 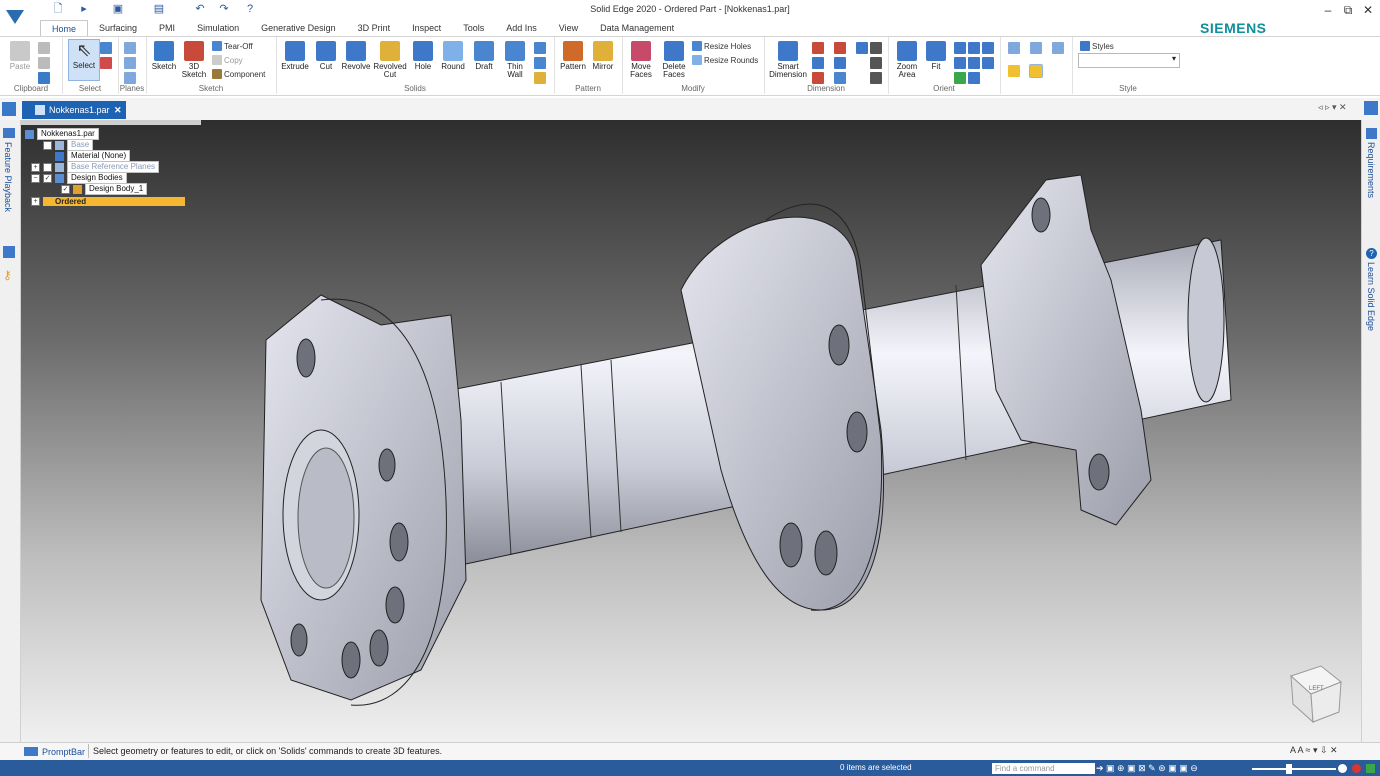 What do you see at coordinates (93, 156) in the screenshot?
I see `tree-item-material: Material (None)` at bounding box center [93, 156].